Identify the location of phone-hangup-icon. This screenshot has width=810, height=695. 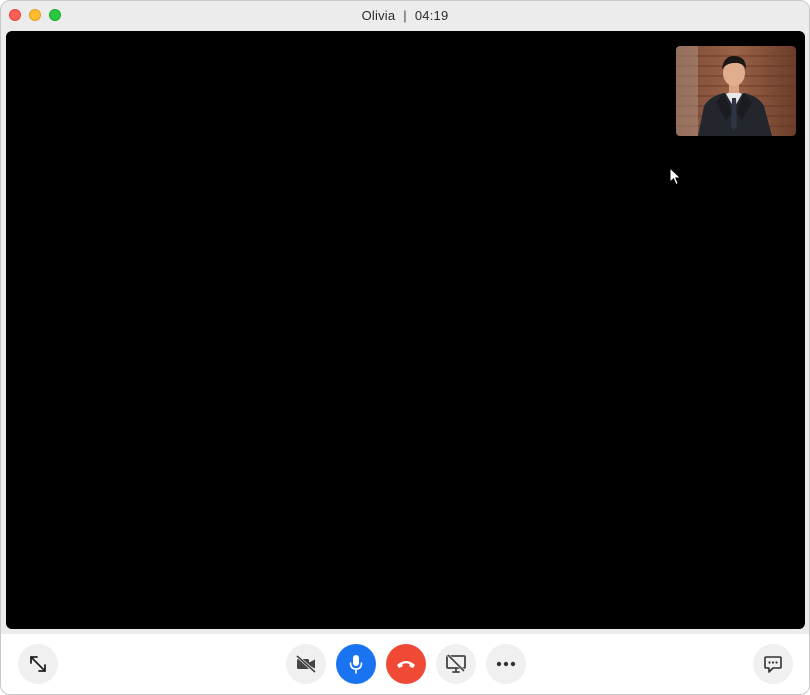
(406, 664).